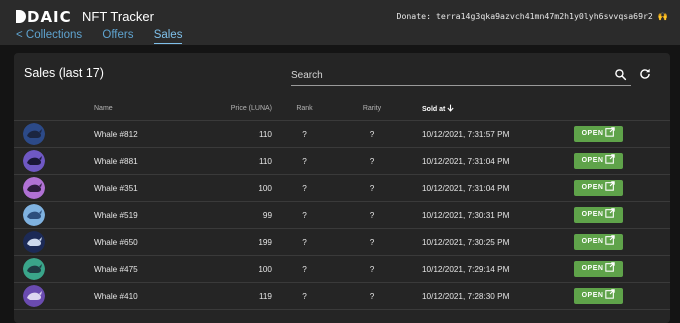  What do you see at coordinates (620, 74) in the screenshot?
I see `search-icon` at bounding box center [620, 74].